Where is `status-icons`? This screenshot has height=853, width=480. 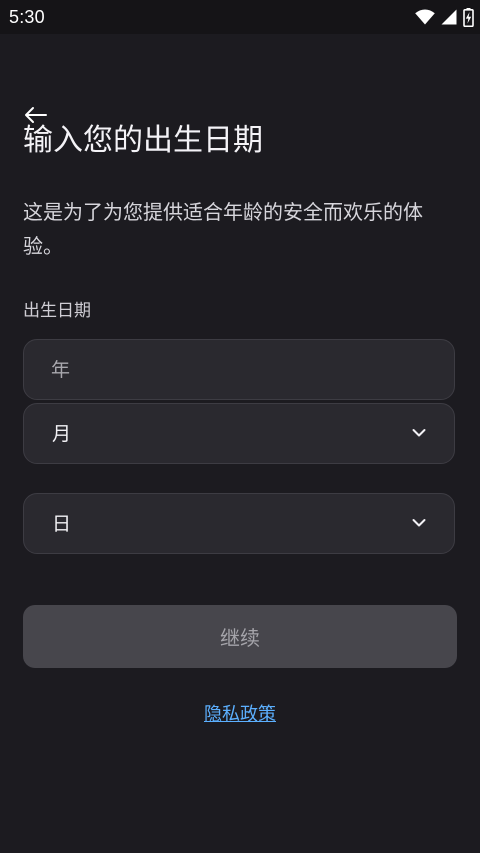
status-icons is located at coordinates (444, 17).